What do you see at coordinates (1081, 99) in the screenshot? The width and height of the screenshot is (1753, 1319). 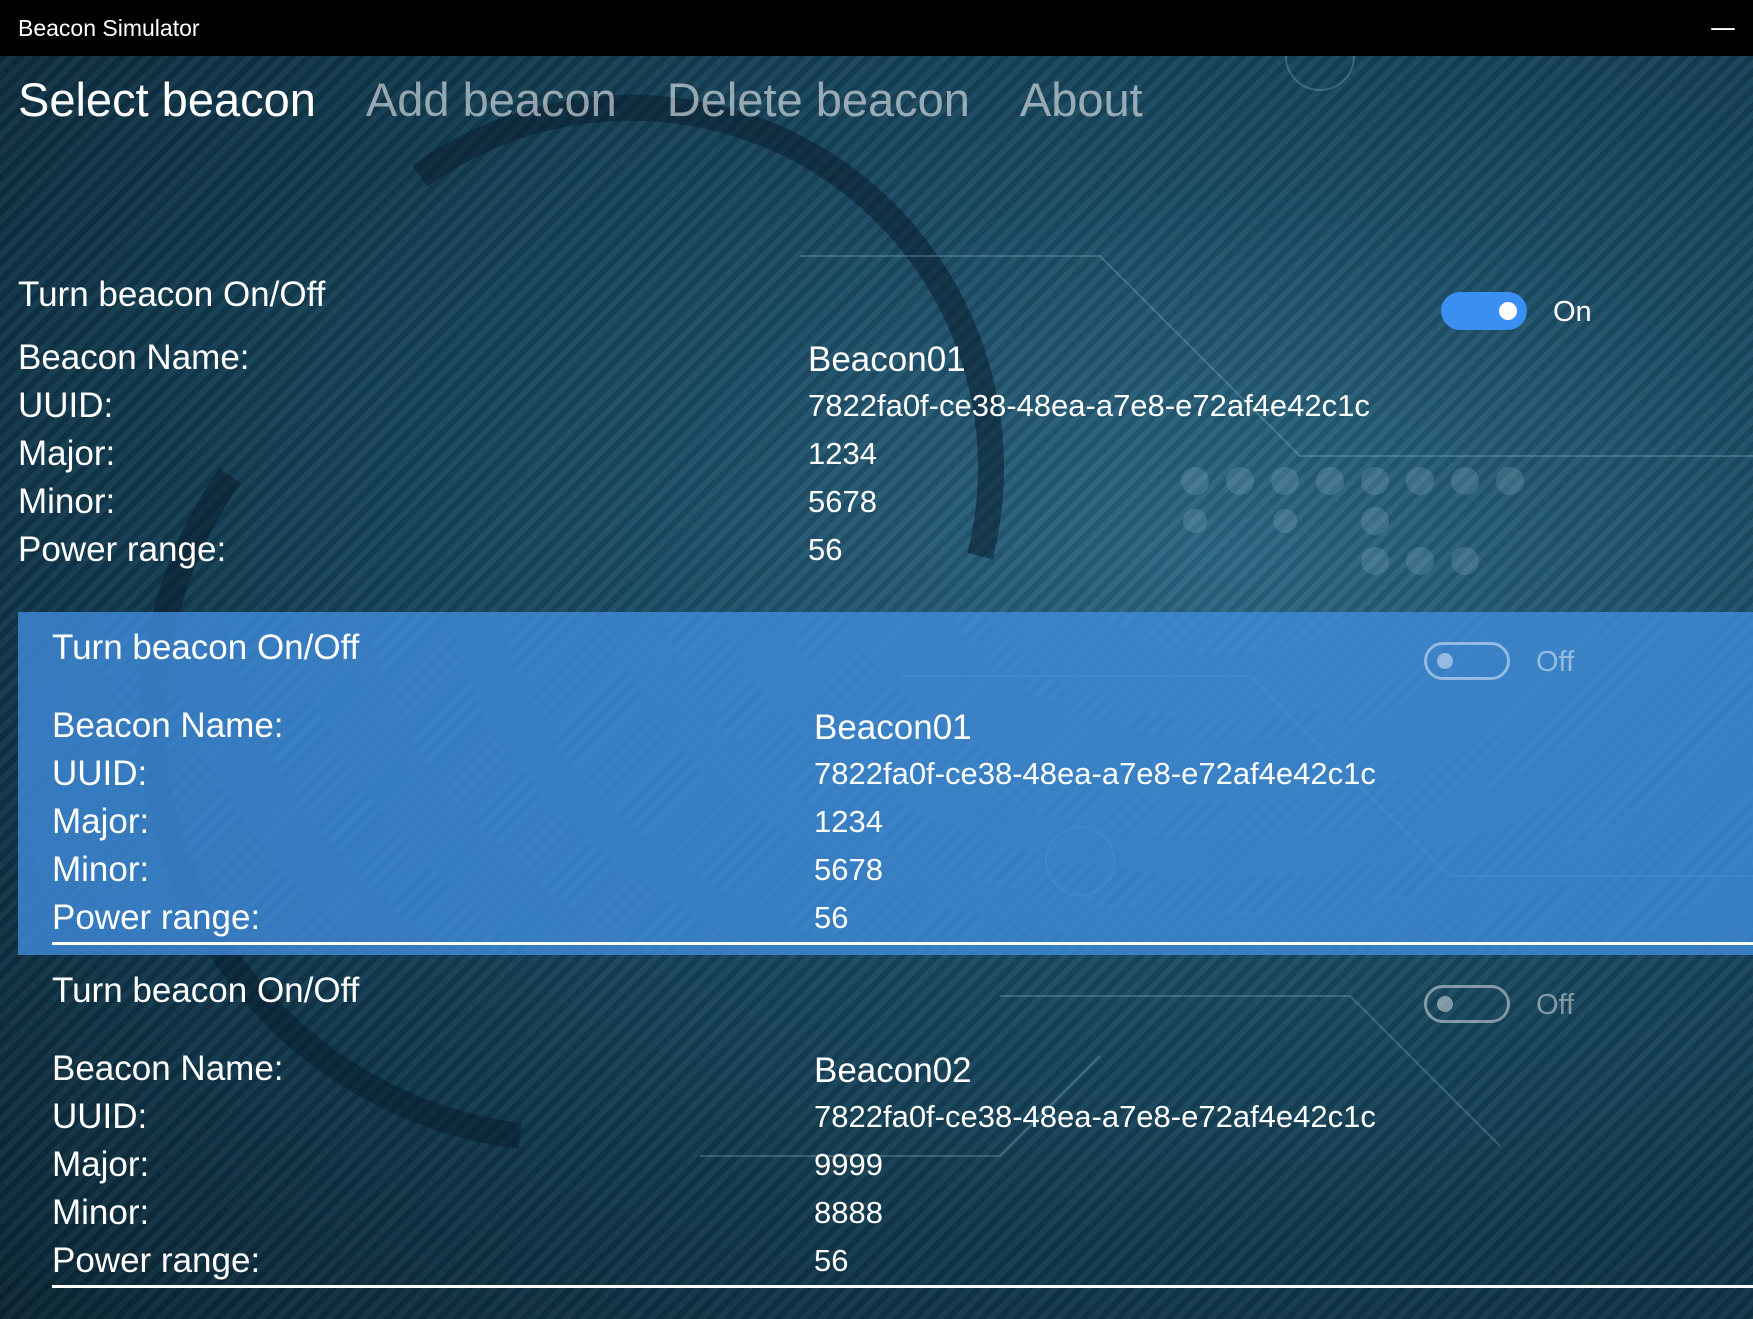 I see `tab-about: About` at bounding box center [1081, 99].